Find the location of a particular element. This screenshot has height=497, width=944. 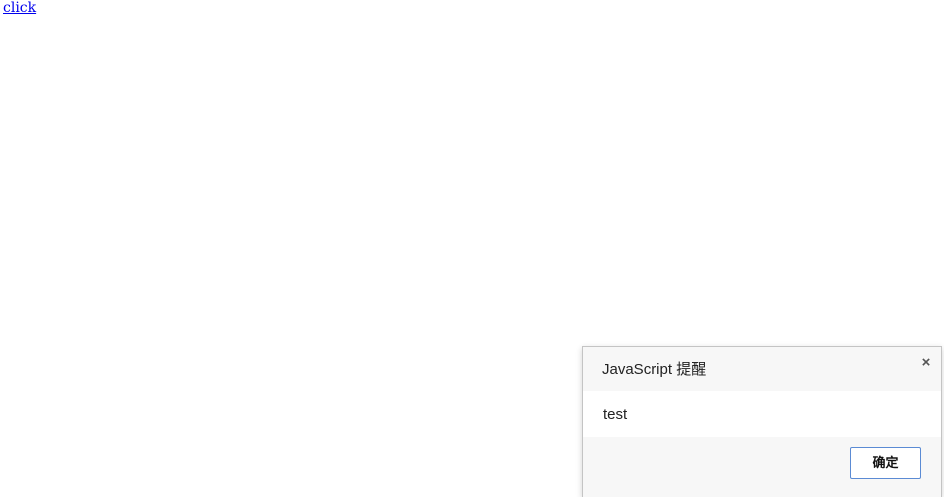

dialog-footer: 确定 is located at coordinates (762, 467).